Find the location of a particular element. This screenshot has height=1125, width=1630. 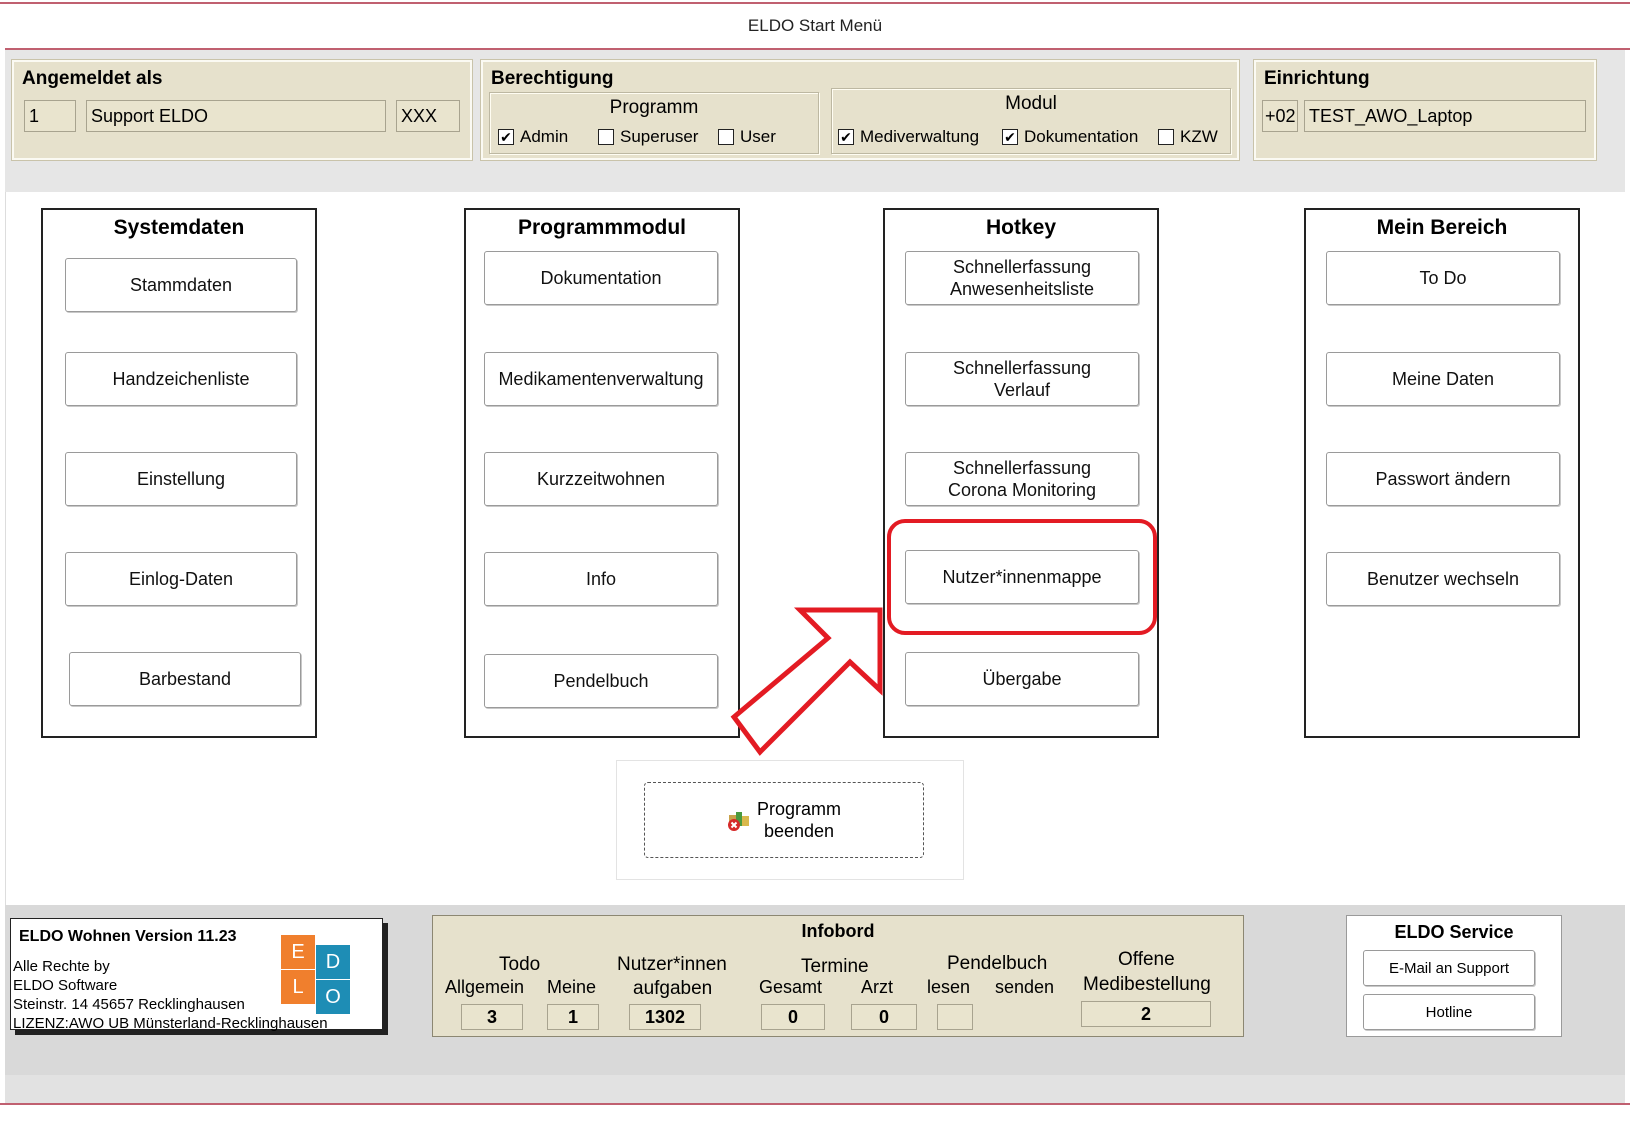

nutzer-aufgaben-line-1: Nutzer*innen is located at coordinates (672, 964).